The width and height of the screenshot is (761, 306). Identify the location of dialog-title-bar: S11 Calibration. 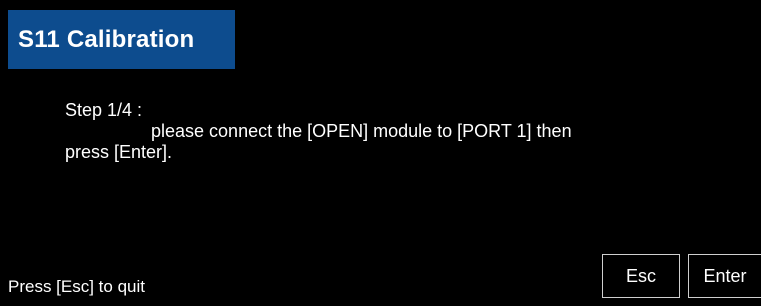
(121, 39).